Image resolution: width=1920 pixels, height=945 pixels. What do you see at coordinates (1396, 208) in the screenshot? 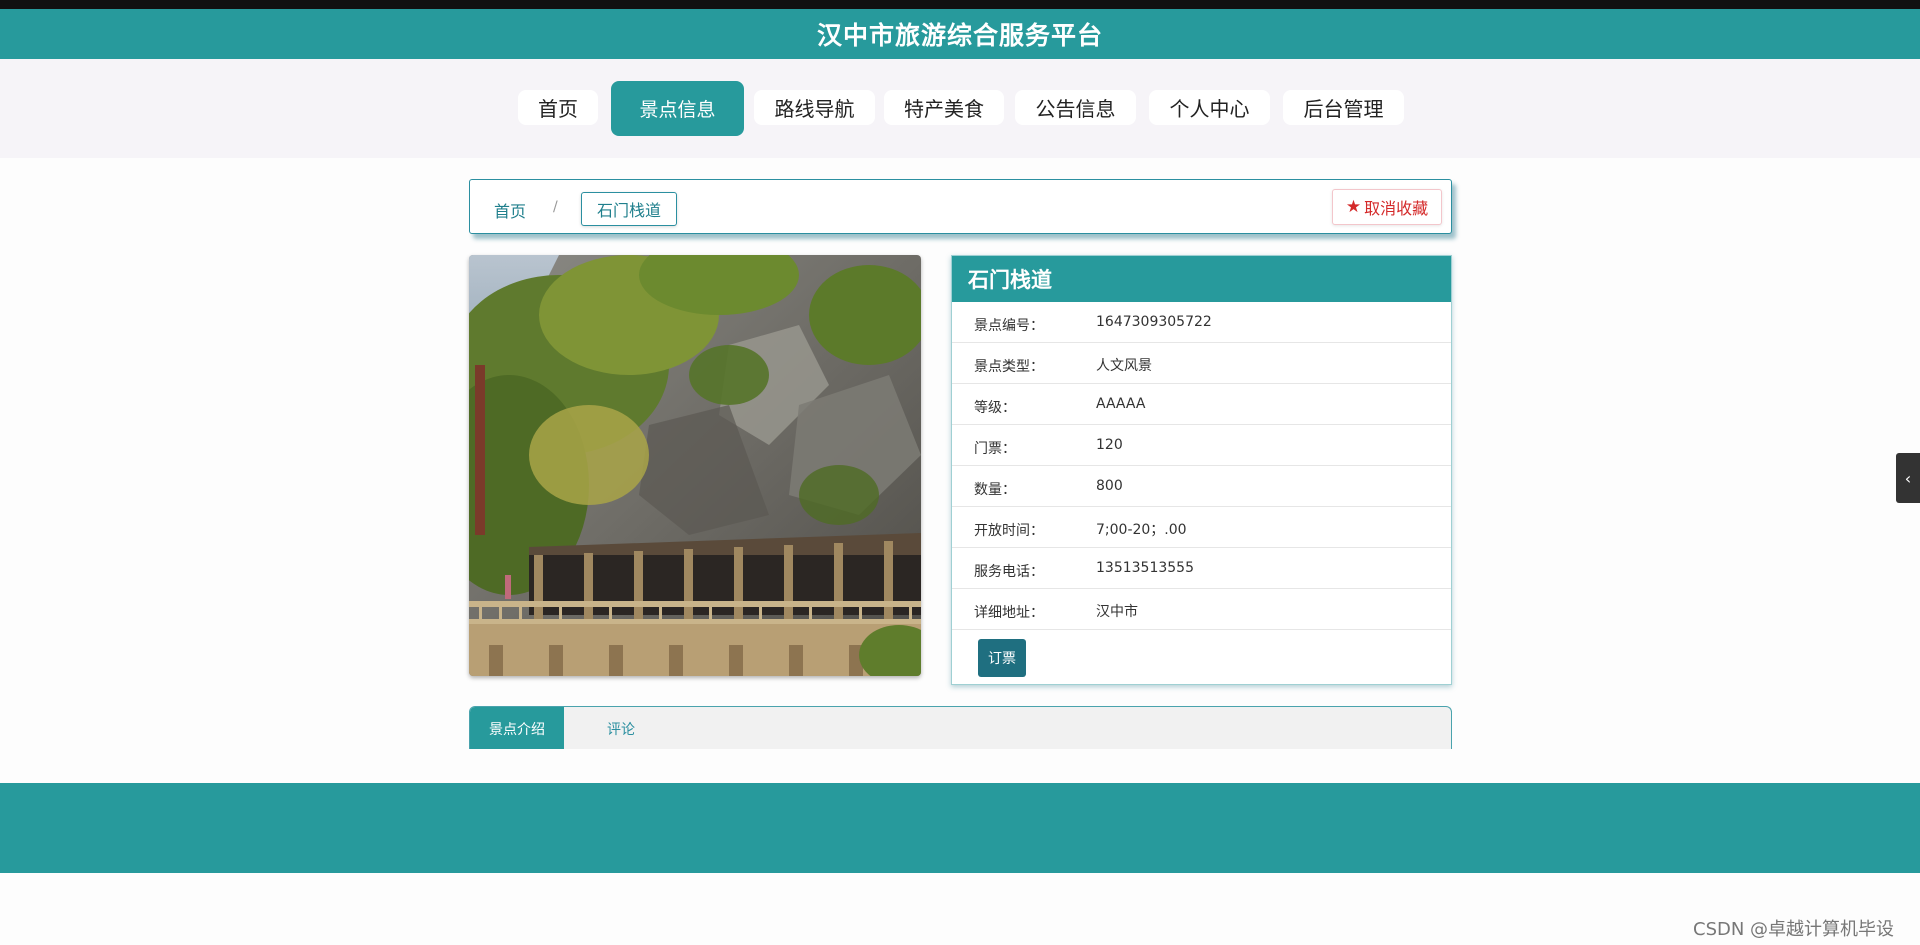
I see `unfavorite-label: 取消收藏` at bounding box center [1396, 208].